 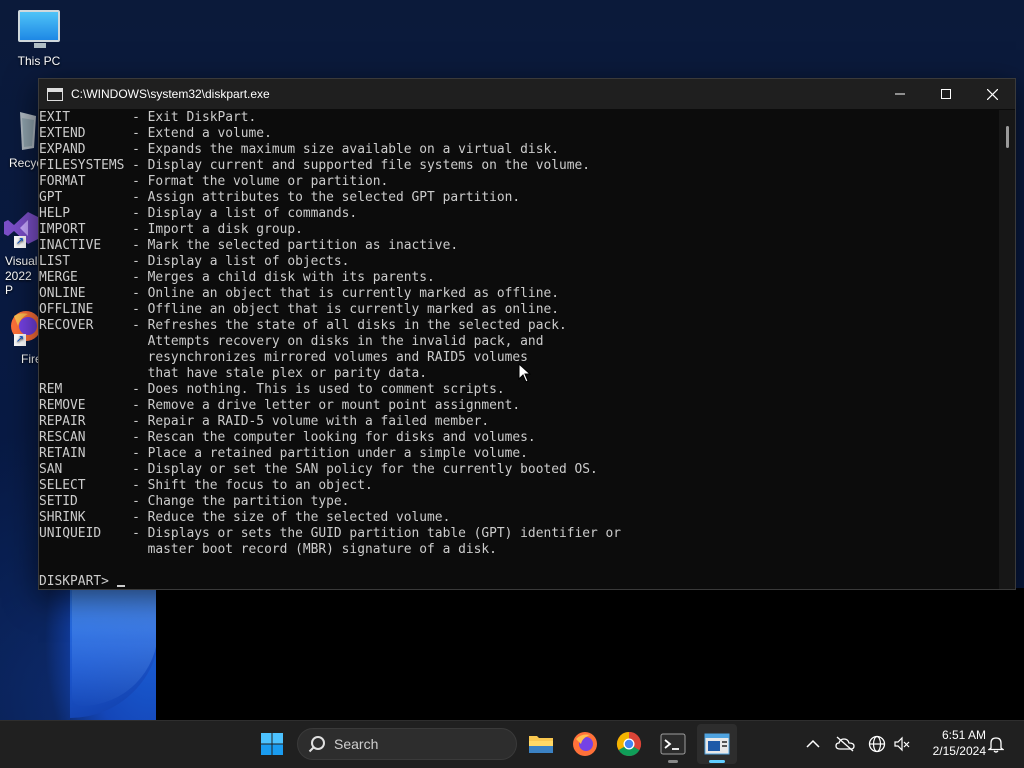 I want to click on console-line: SELECT - Shift the focus to an object., so click(x=206, y=485).